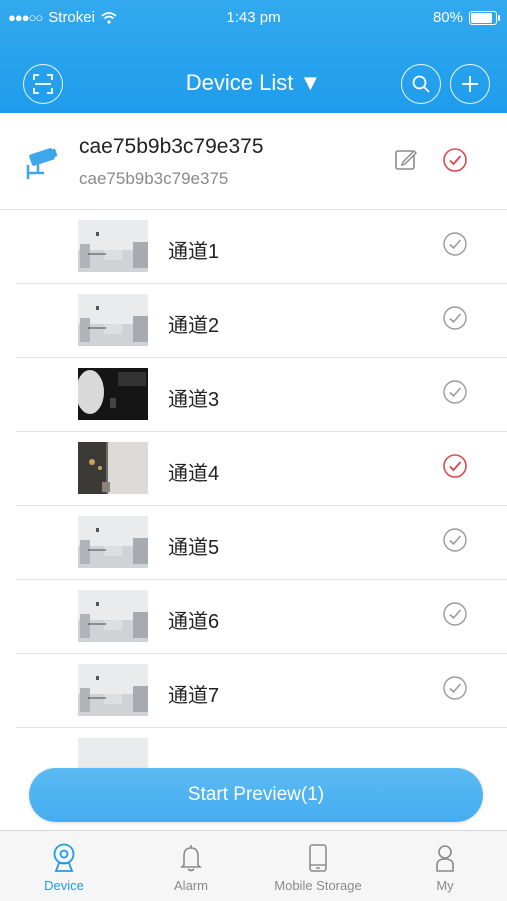 This screenshot has height=901, width=507. I want to click on tab-bar: Device Alarm Mobile Storage My, so click(253, 865).